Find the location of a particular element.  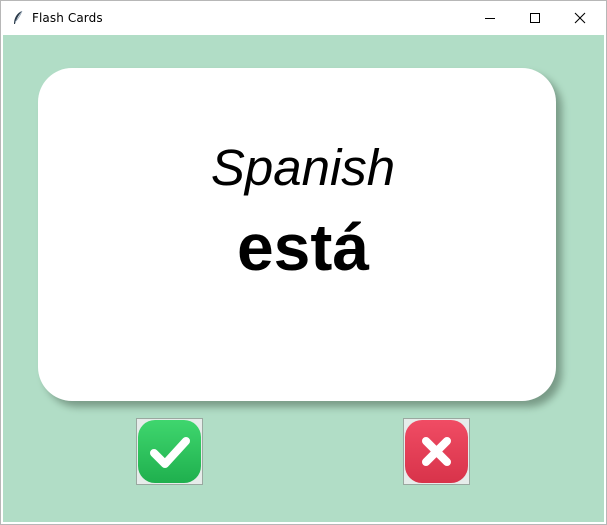

title-bar: Flash Cards is located at coordinates (303, 18).